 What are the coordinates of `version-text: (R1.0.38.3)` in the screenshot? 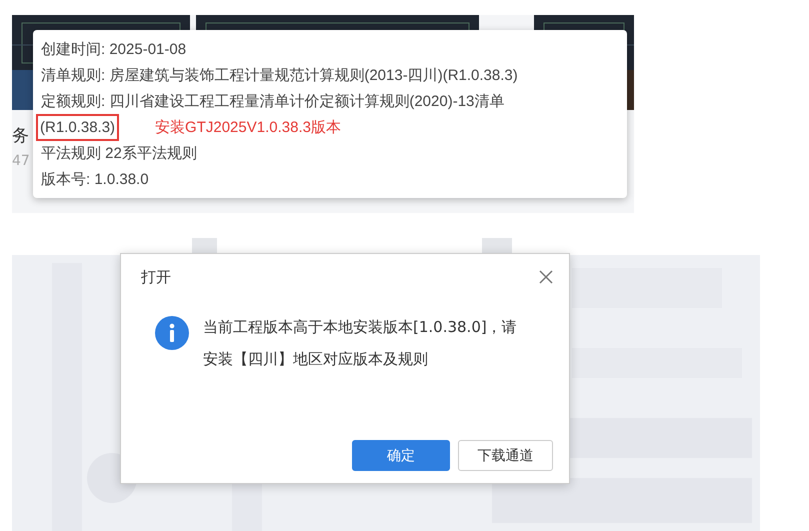 It's located at (78, 127).